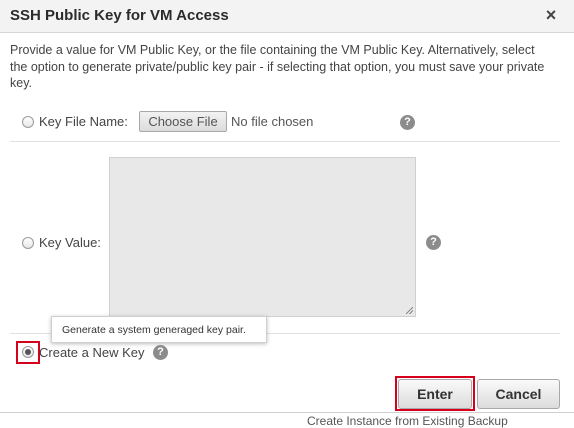 Image resolution: width=574 pixels, height=428 pixels. Describe the element at coordinates (183, 121) in the screenshot. I see `choose-file-button: Choose File` at that location.